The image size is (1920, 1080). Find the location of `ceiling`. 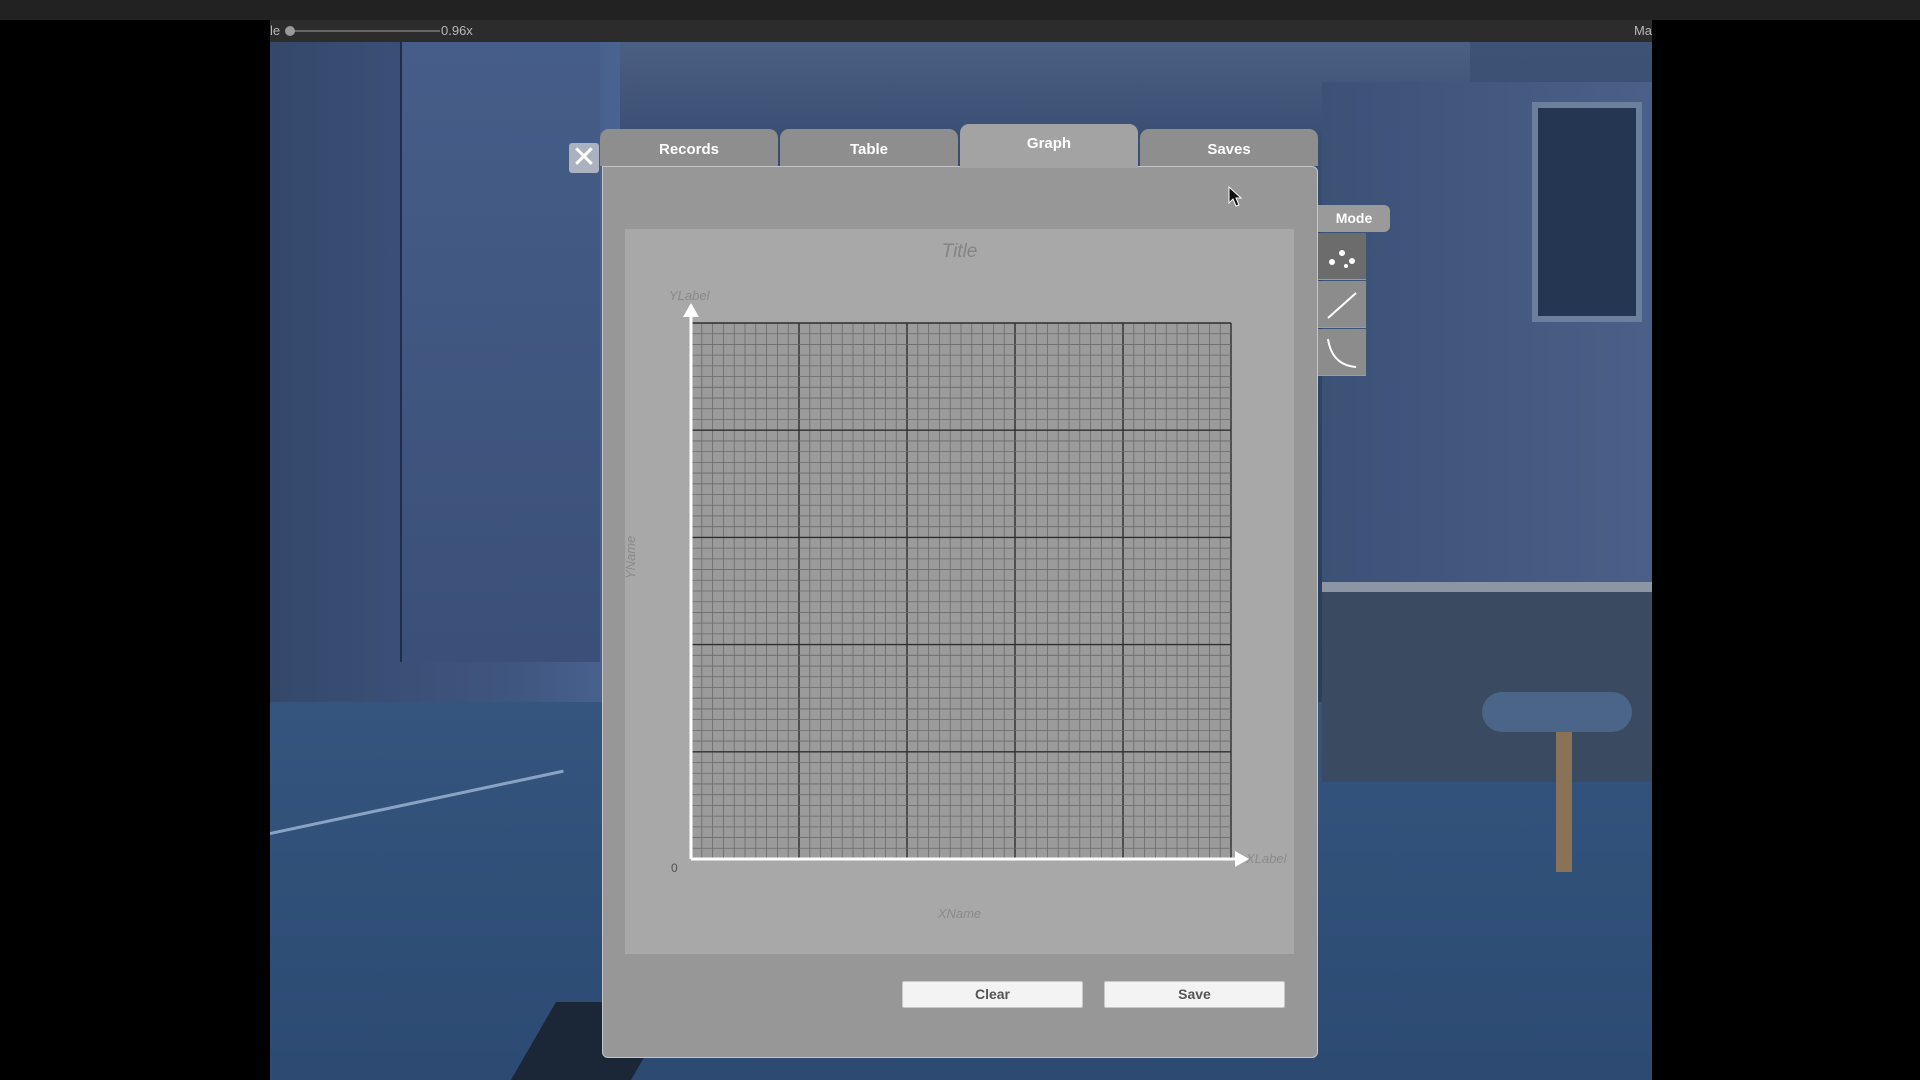

ceiling is located at coordinates (970, 87).